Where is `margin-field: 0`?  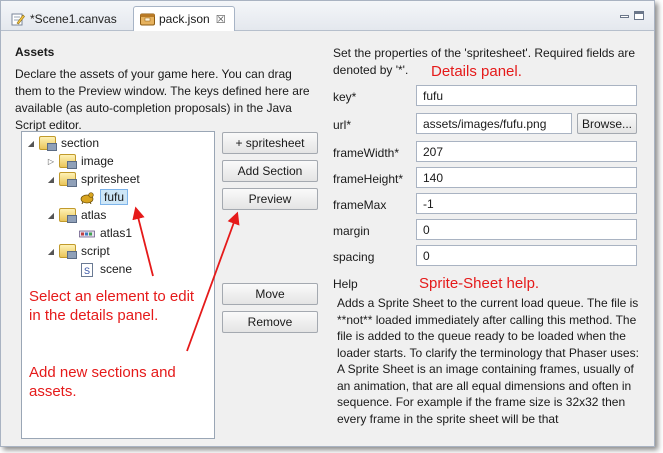
margin-field: 0 is located at coordinates (526, 229).